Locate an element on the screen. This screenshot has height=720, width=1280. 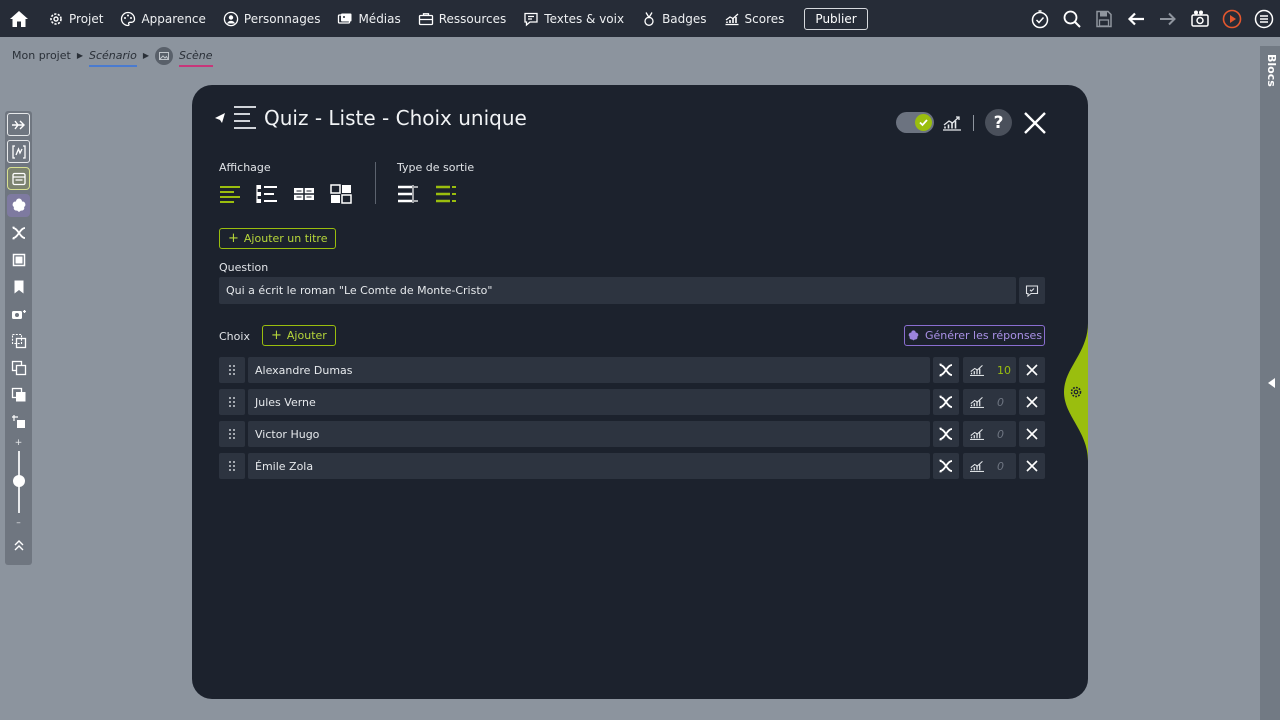
nav-scores: Scores is located at coordinates (754, 19).